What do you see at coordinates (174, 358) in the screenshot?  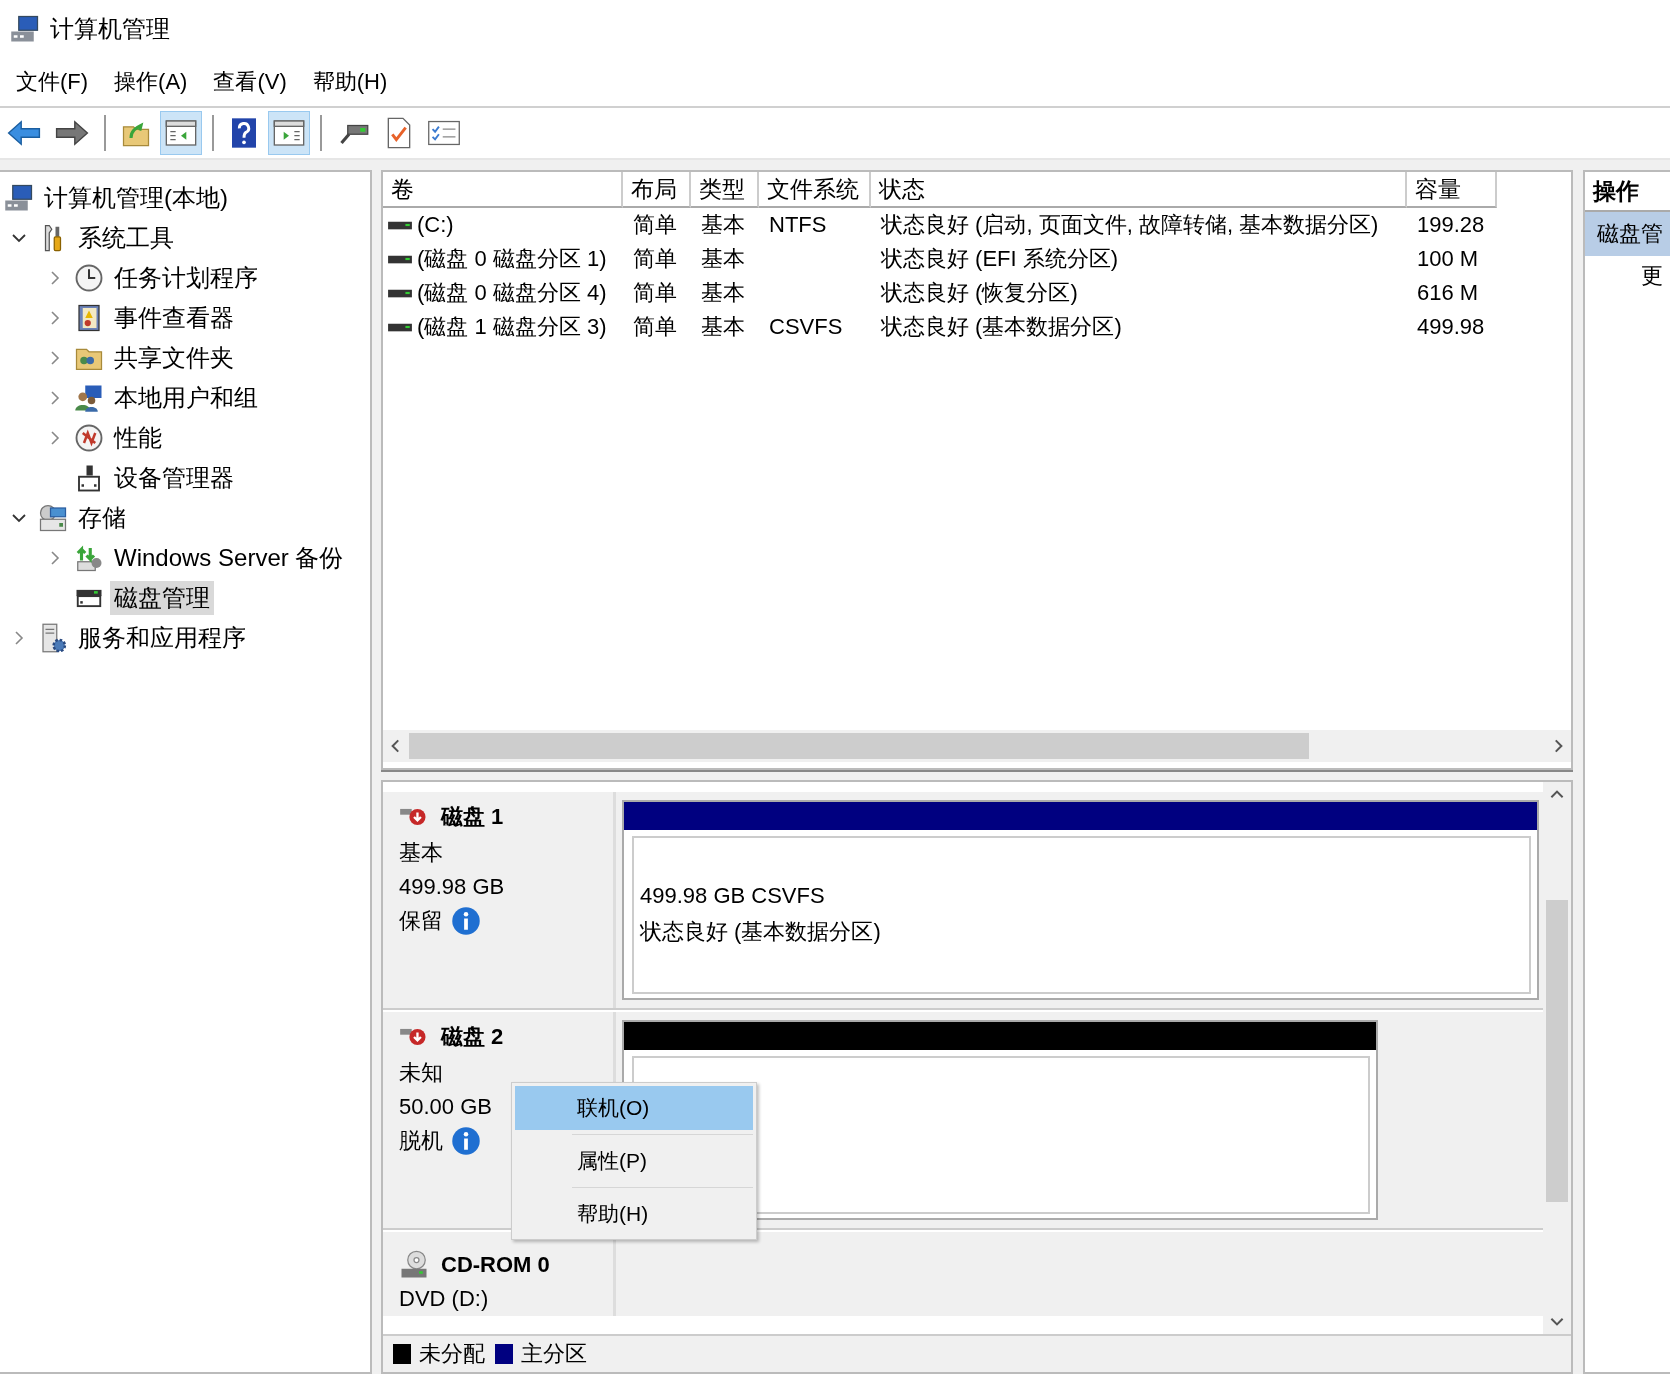 I see `tree-item: 共享文件夹` at bounding box center [174, 358].